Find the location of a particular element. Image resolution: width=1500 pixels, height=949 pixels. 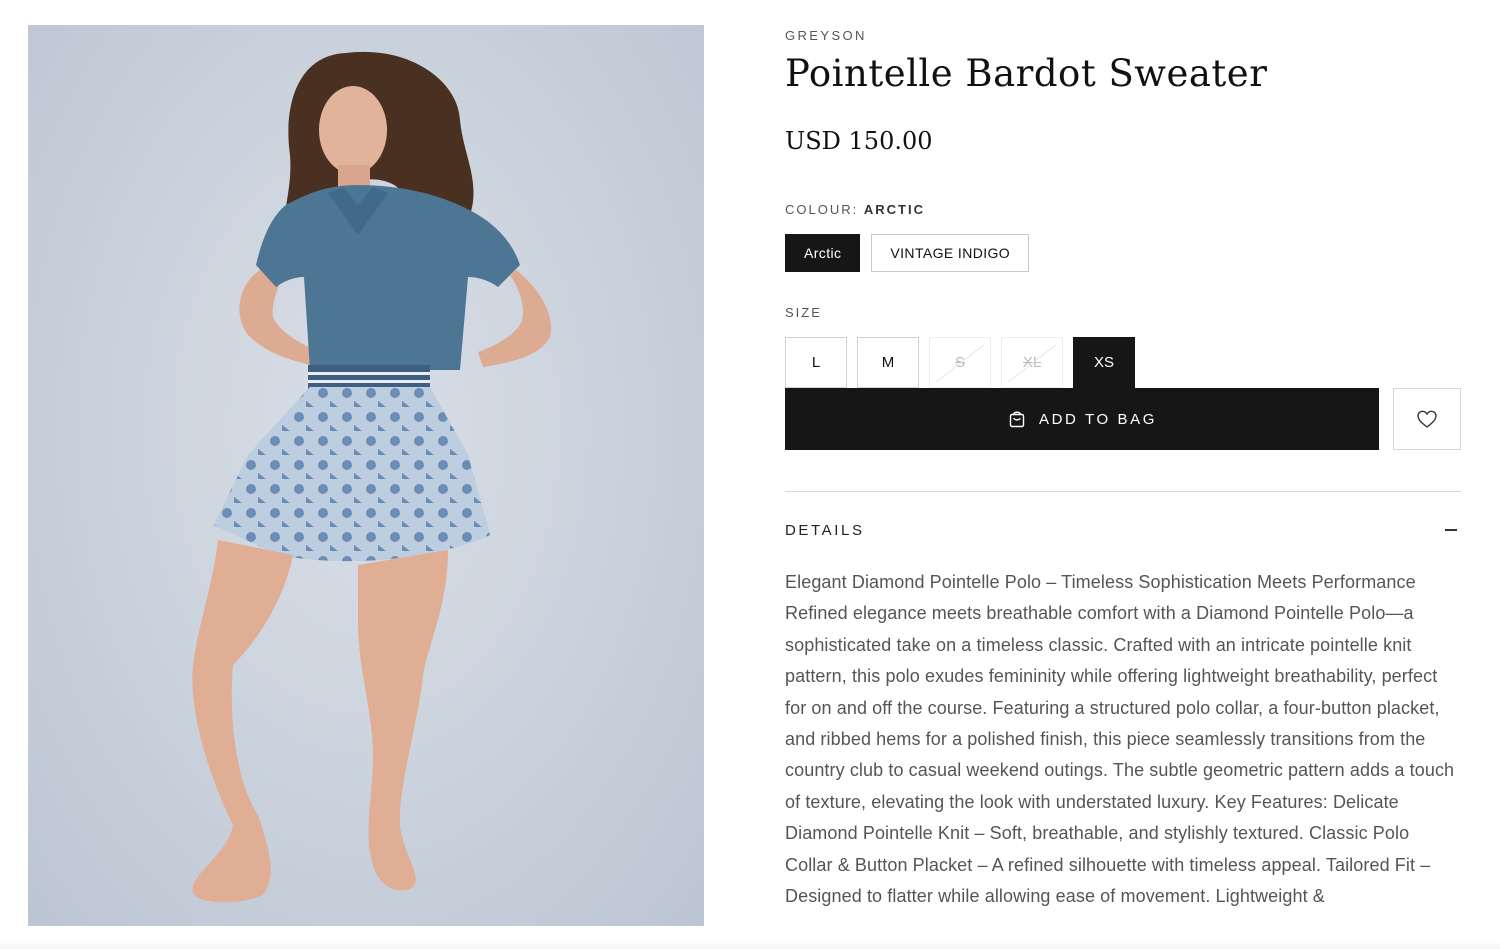

colour-label-text: COLOUR: is located at coordinates (822, 209).